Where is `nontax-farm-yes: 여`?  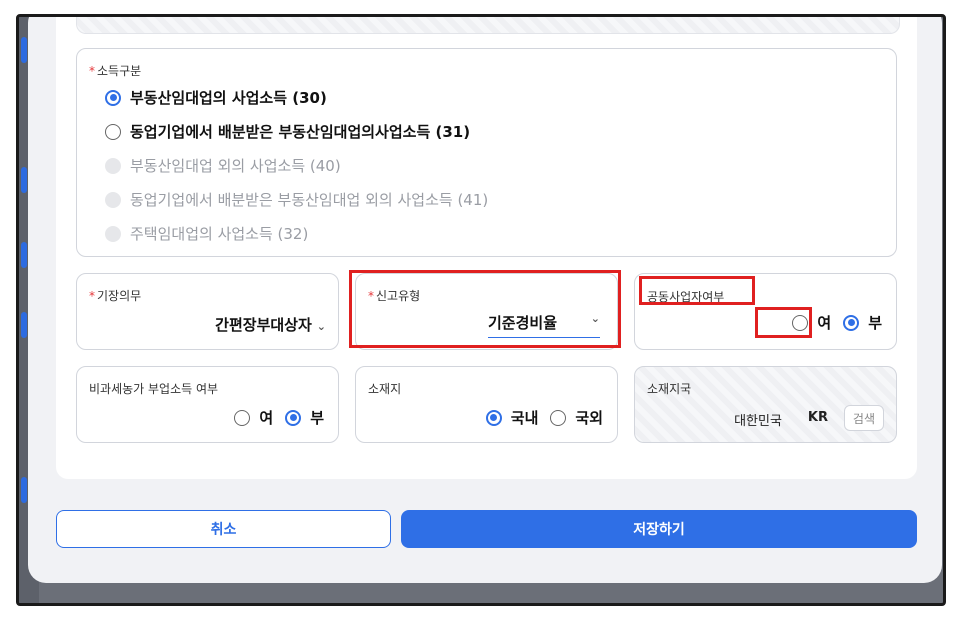 nontax-farm-yes: 여 is located at coordinates (253, 417).